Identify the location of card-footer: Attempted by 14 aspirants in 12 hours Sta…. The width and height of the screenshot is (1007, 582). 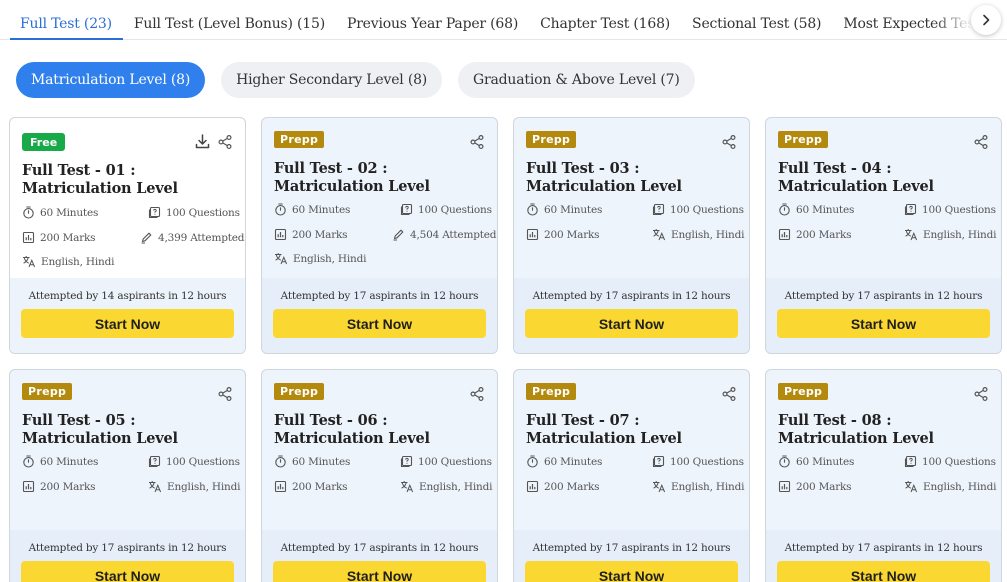
(127, 315).